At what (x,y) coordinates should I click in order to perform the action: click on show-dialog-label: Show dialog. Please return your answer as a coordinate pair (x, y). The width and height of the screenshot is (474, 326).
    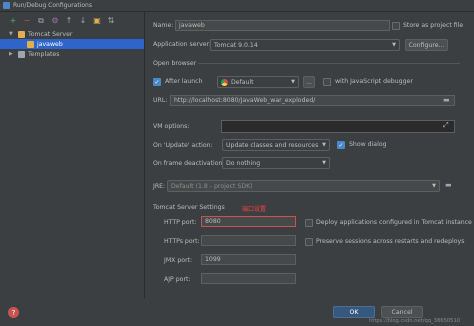
    Looking at the image, I should click on (368, 144).